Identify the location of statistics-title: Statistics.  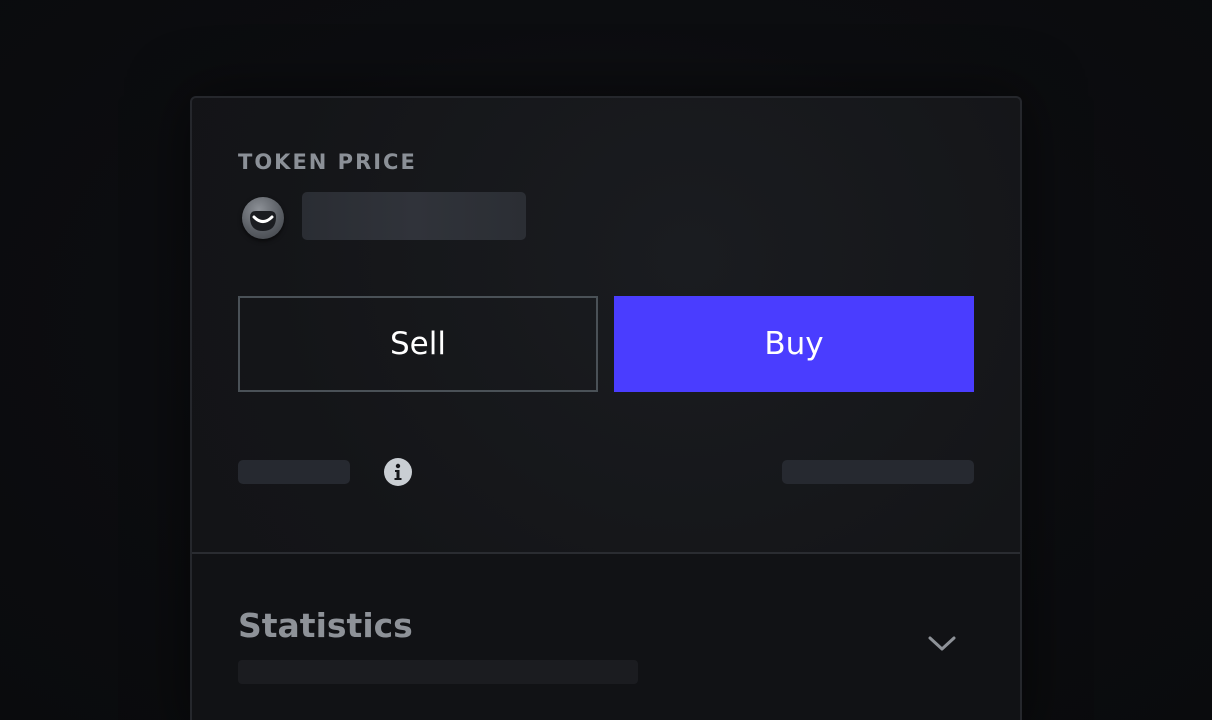
(325, 625).